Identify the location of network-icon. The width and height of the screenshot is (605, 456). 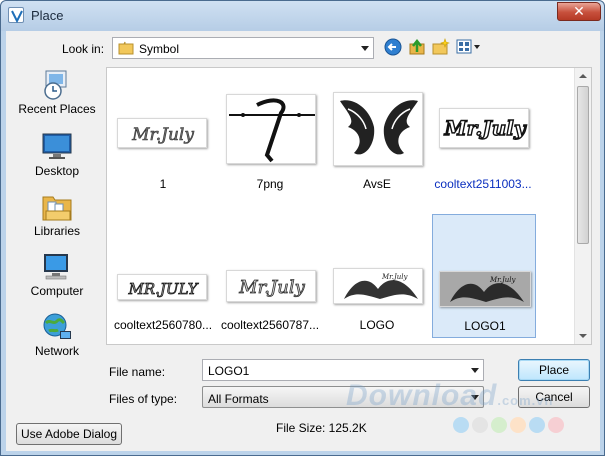
(57, 326).